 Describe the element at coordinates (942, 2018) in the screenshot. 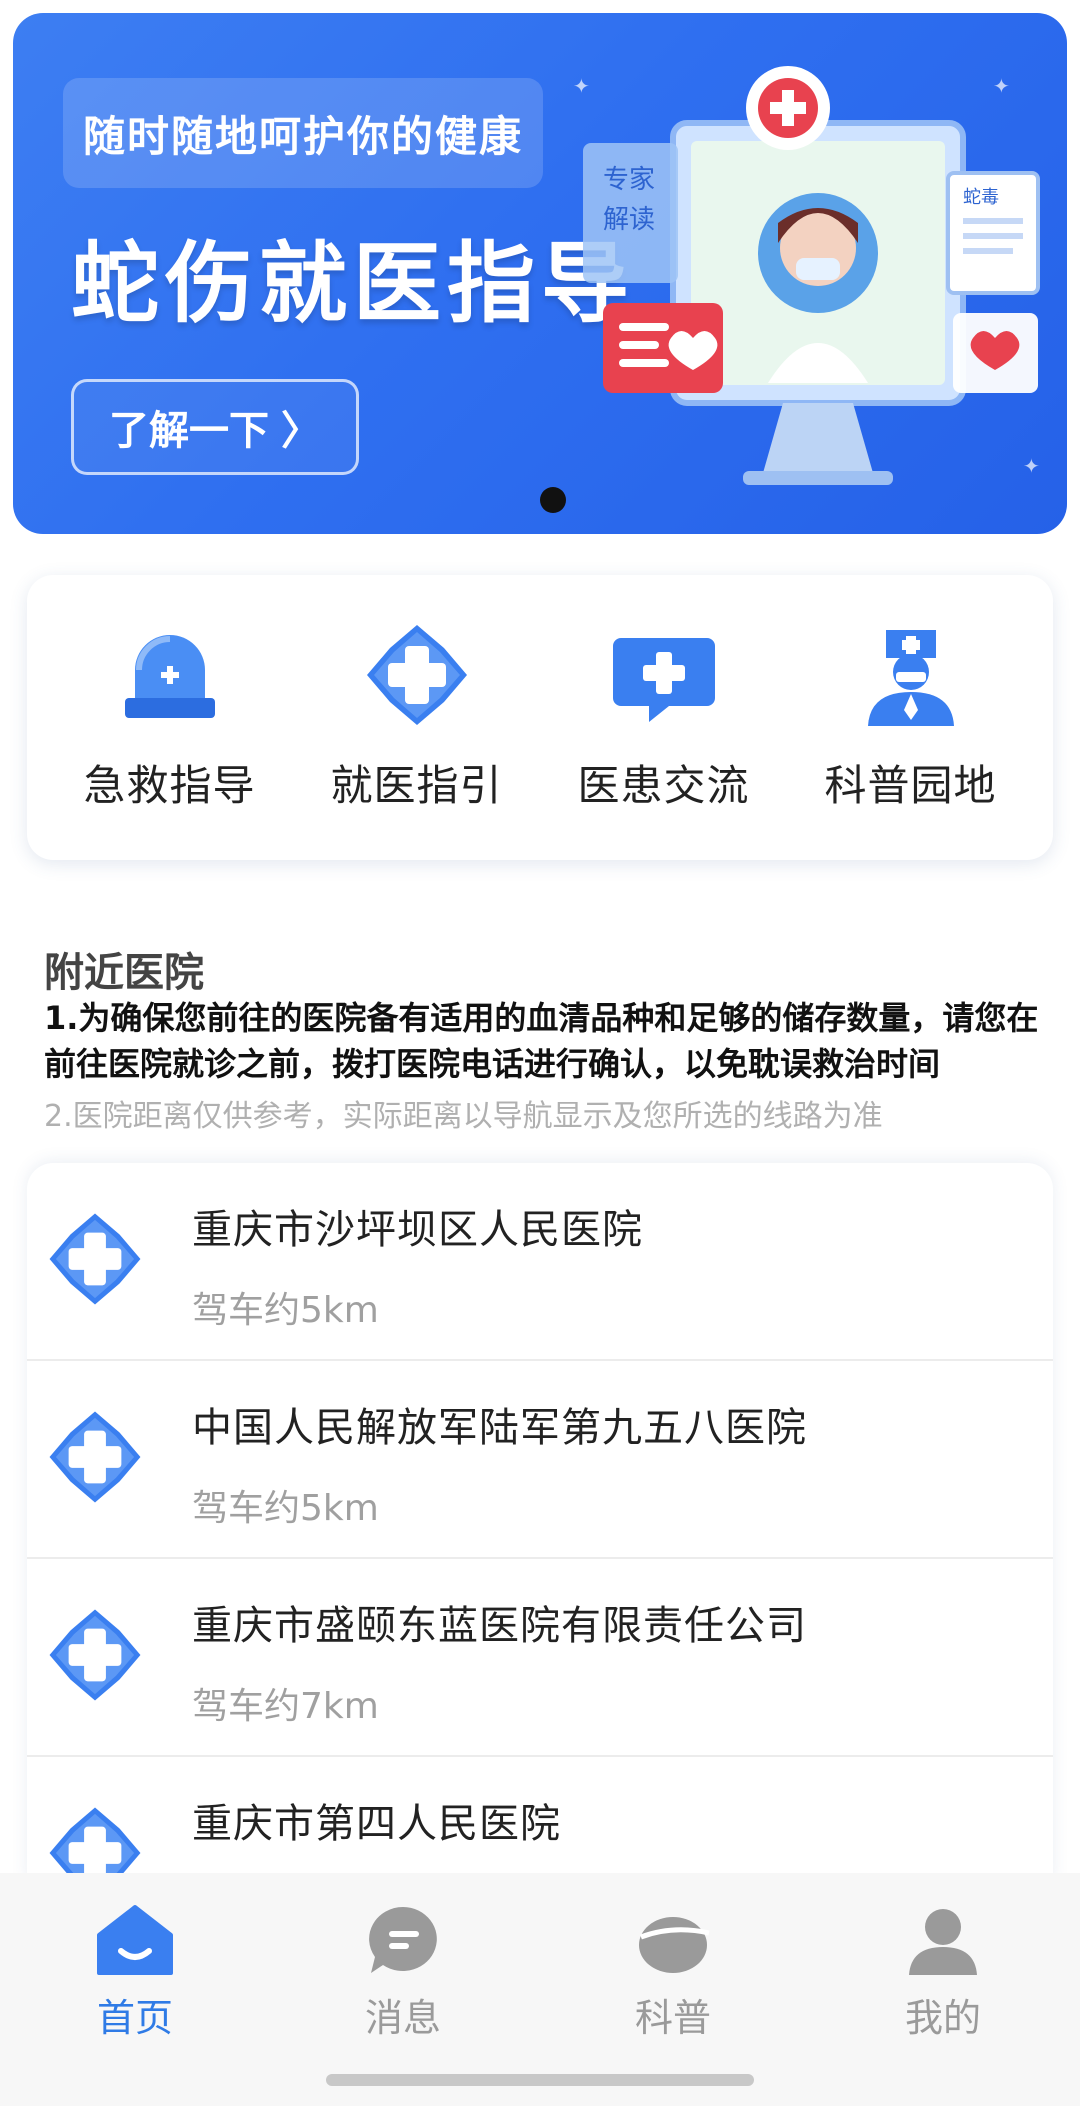

I see `tab-label: 我的` at that location.